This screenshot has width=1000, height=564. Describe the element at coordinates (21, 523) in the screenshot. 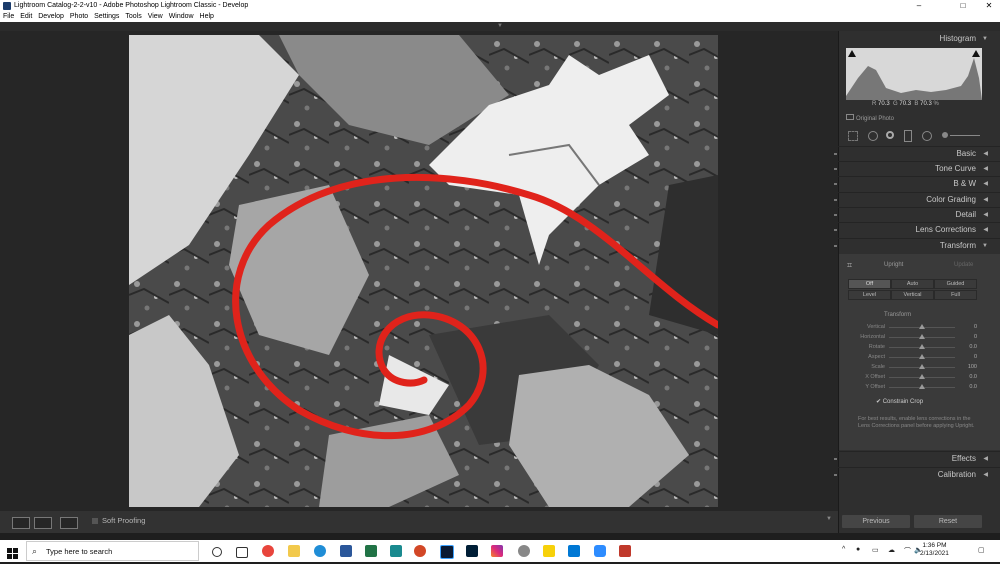

I see `loupe-view-button` at that location.